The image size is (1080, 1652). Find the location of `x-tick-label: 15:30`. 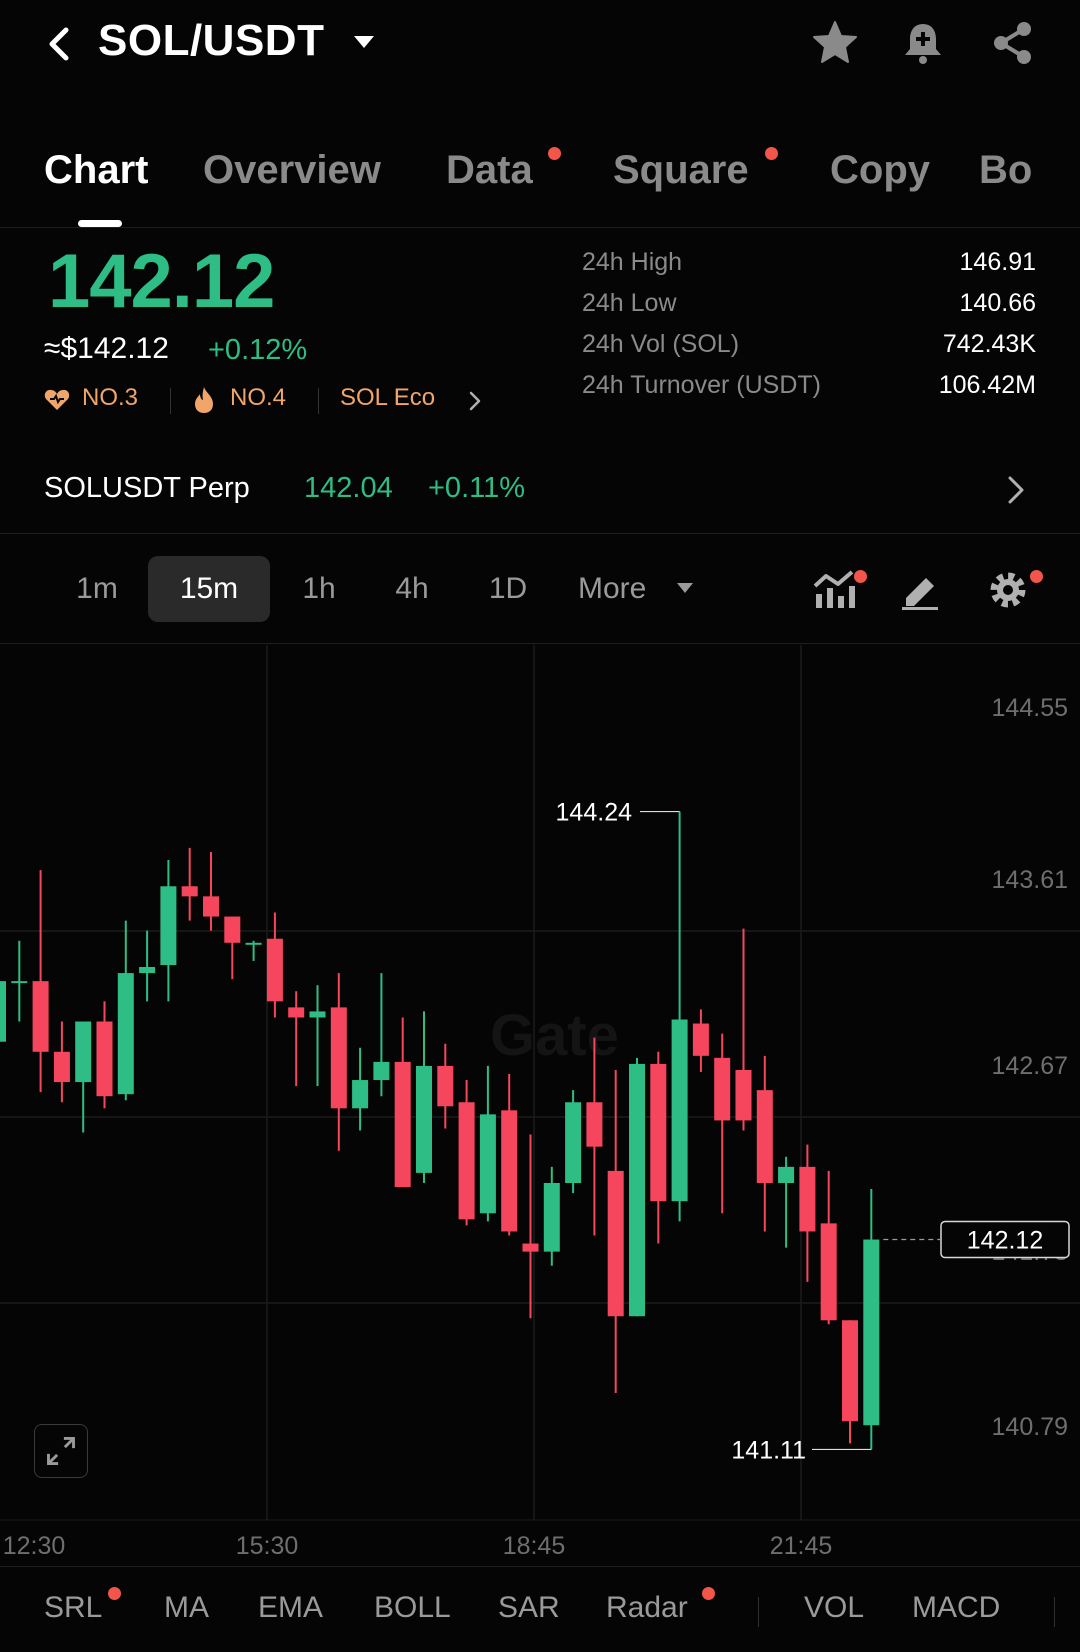

x-tick-label: 15:30 is located at coordinates (267, 1546).